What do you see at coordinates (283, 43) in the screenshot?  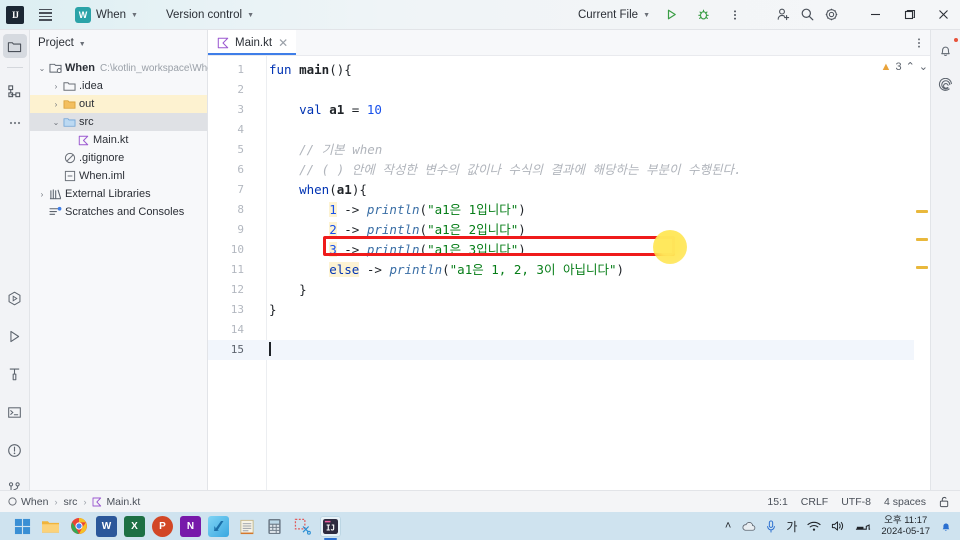 I see `close-icon: ✕` at bounding box center [283, 43].